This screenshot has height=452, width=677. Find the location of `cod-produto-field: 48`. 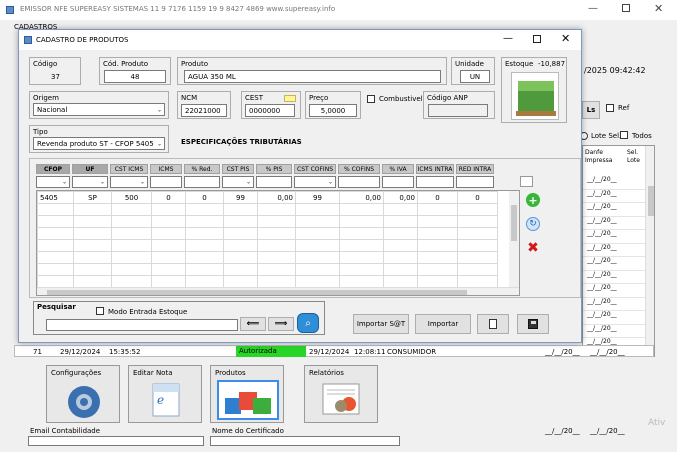

cod-produto-field: 48 is located at coordinates (135, 76).